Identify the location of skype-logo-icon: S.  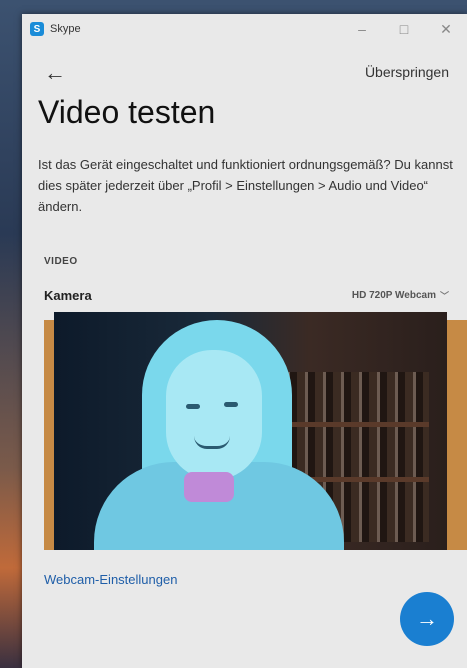
(37, 29).